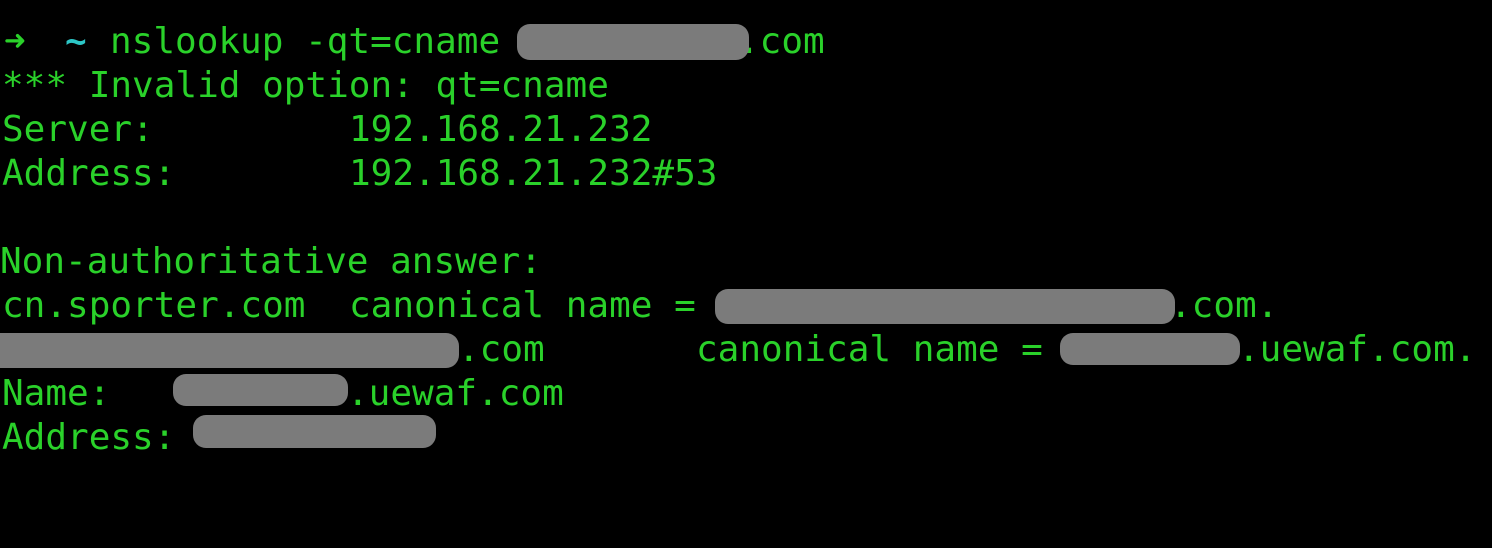 The height and width of the screenshot is (548, 1492). I want to click on address-line: Address: 192.168.21.232#53, so click(358, 174).